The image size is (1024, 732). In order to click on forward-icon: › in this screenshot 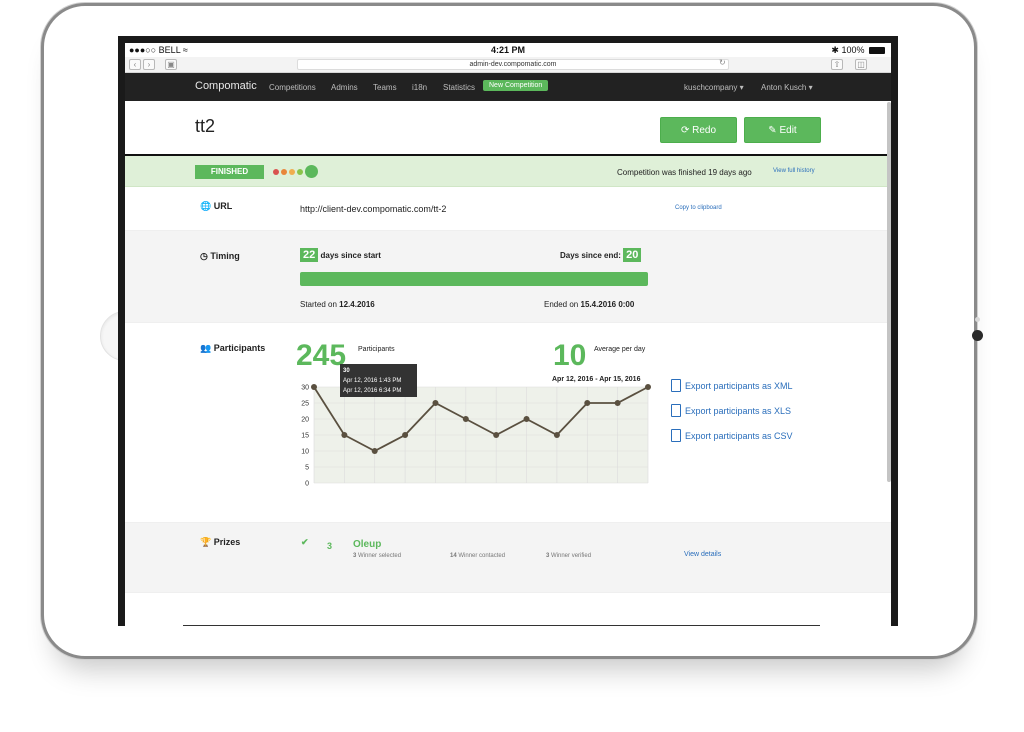, I will do `click(149, 64)`.